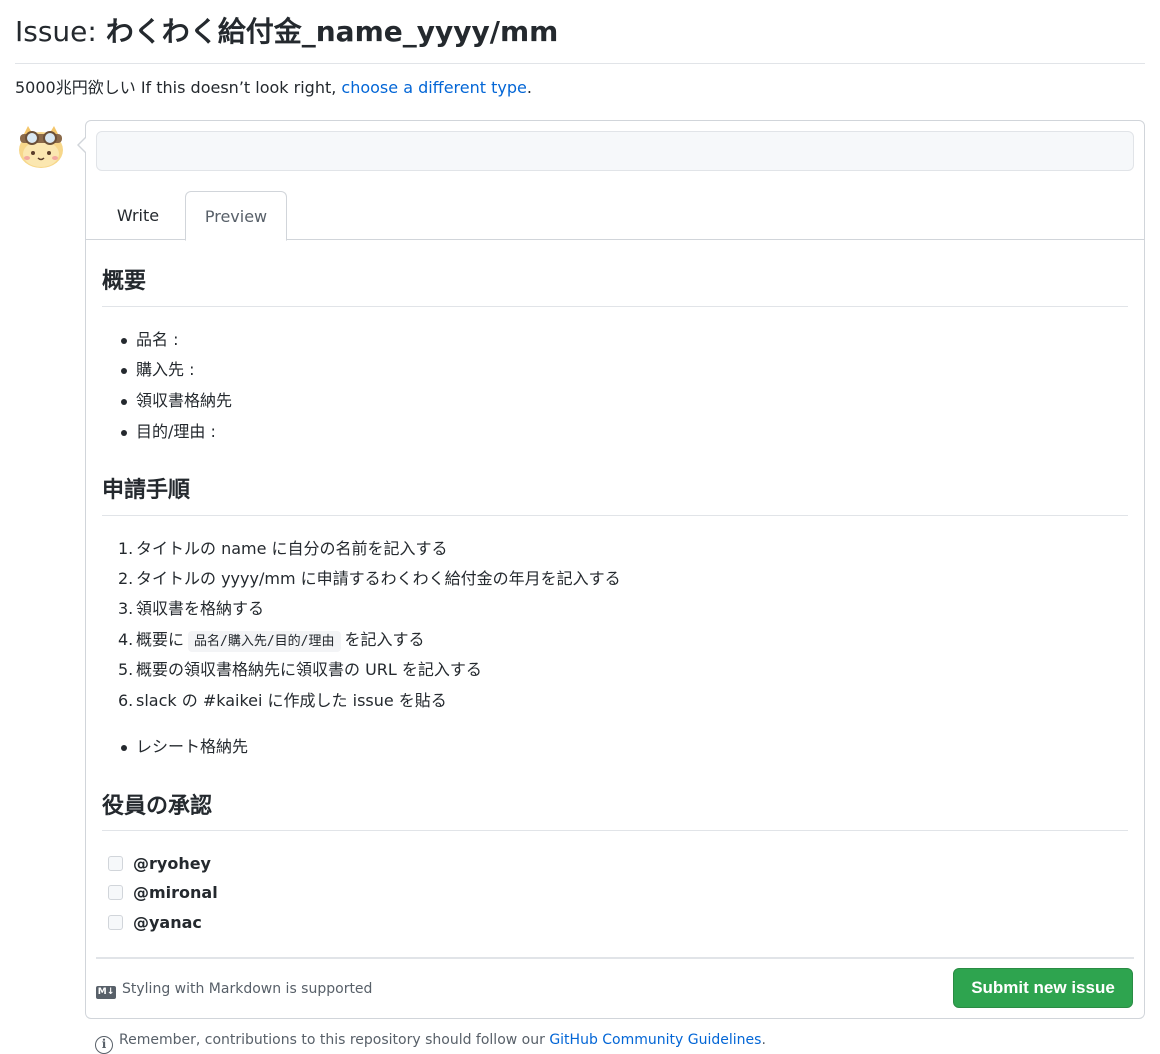  I want to click on heading-overview: 概要, so click(124, 281).